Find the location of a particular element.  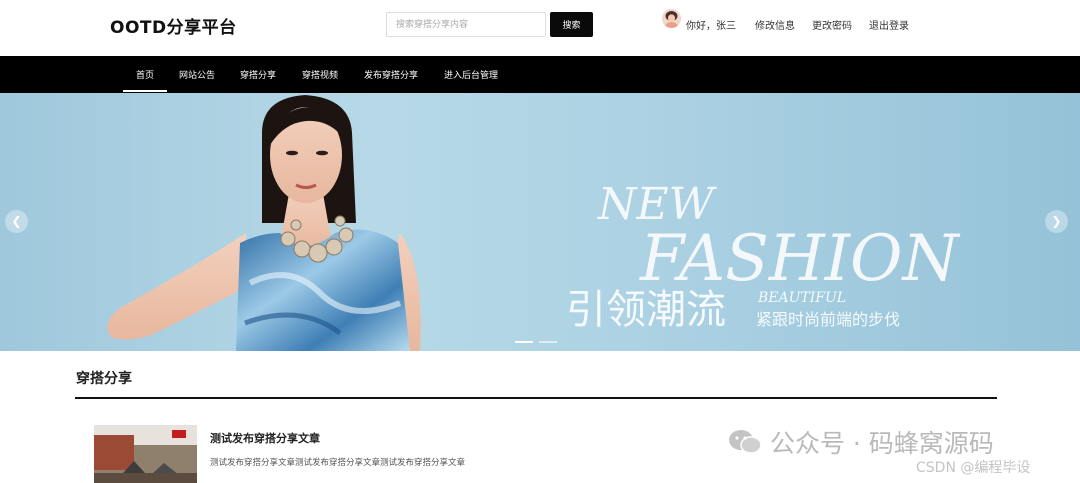

change-password-link: 更改密码 is located at coordinates (832, 24).